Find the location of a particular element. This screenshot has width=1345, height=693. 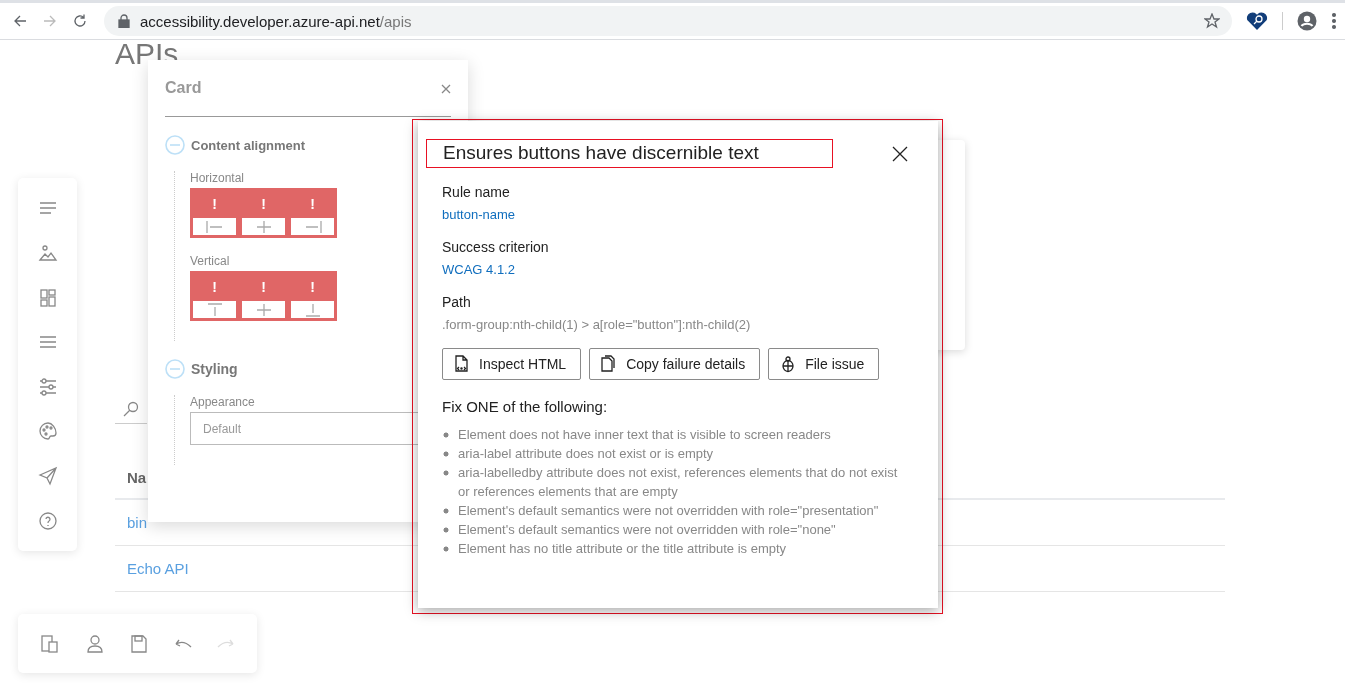

api-link: bin is located at coordinates (131, 522).